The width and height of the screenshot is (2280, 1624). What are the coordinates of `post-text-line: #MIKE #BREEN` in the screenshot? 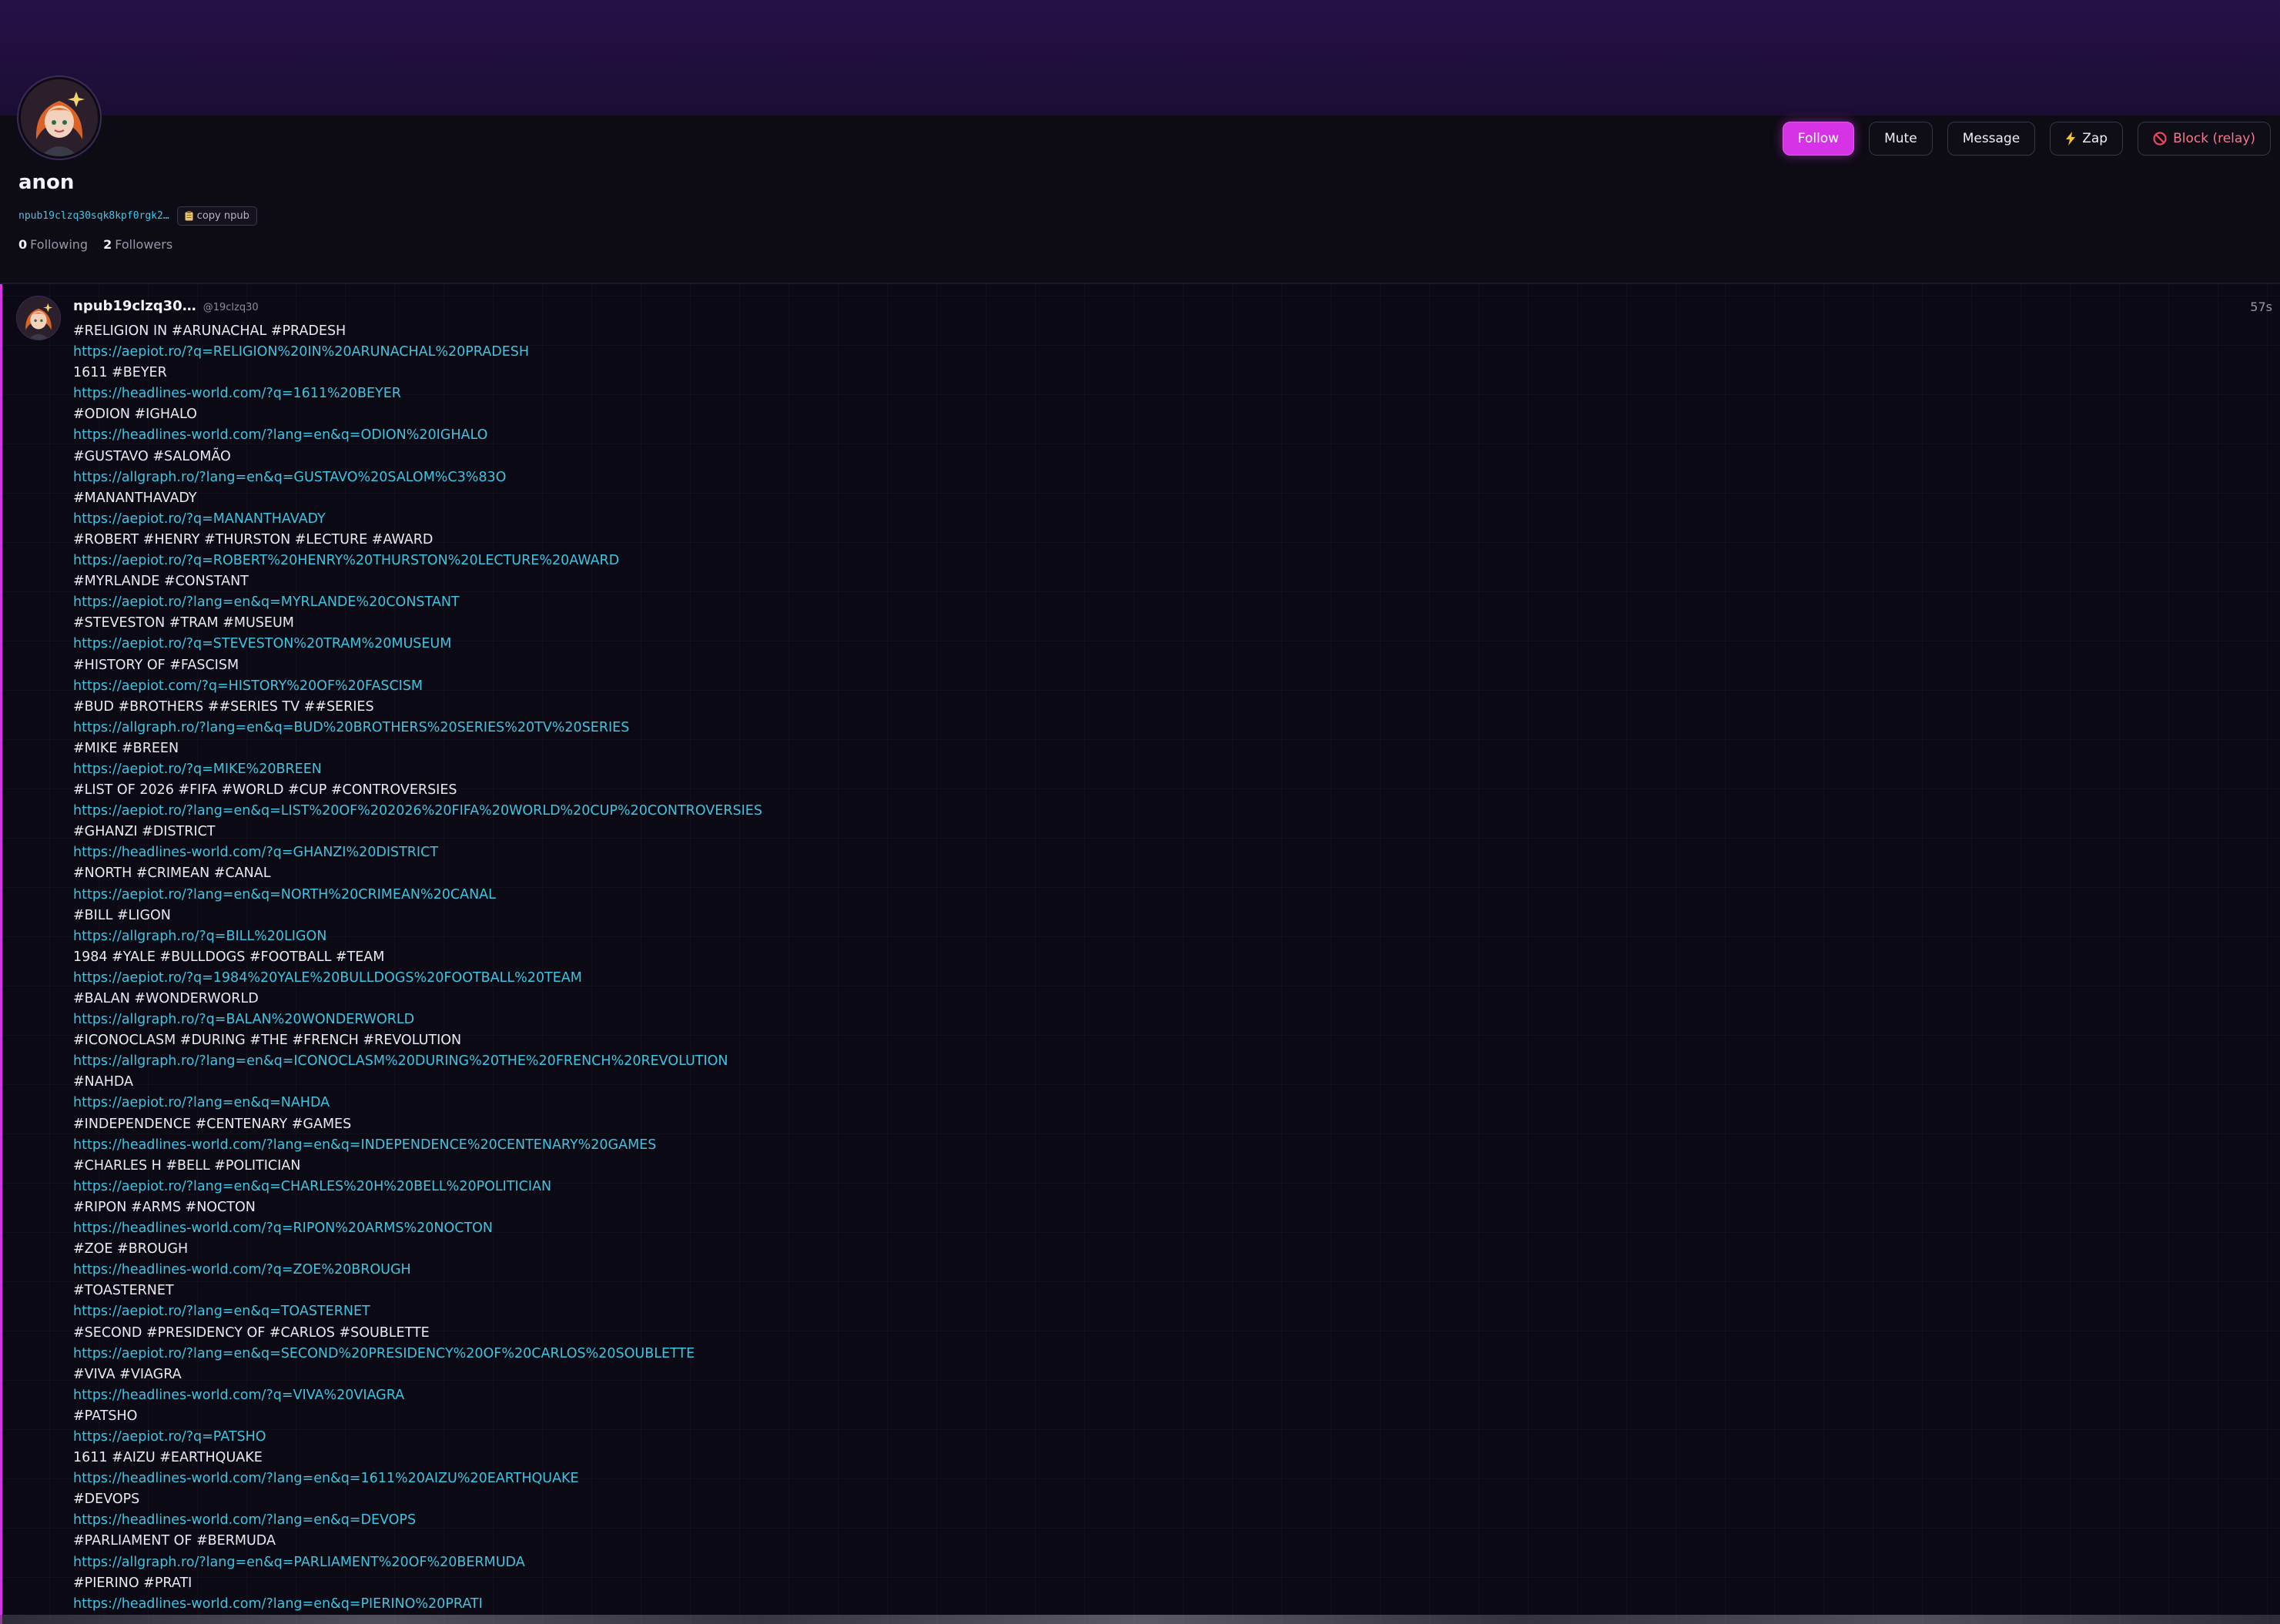 It's located at (126, 748).